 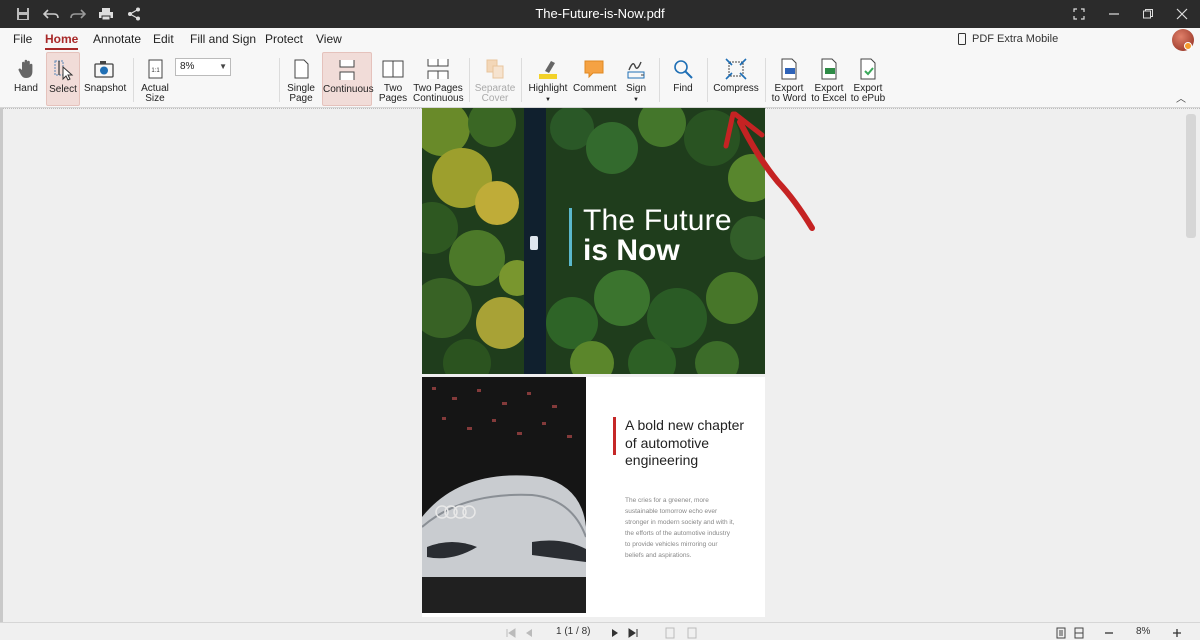 What do you see at coordinates (22, 39) in the screenshot?
I see `menu-file: File` at bounding box center [22, 39].